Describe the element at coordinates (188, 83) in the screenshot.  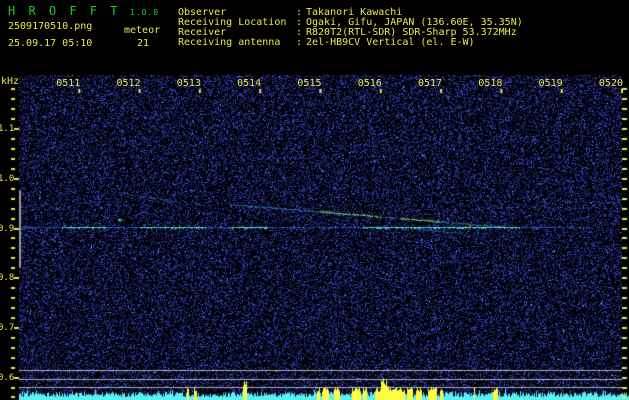
I see `time-tick-label: 0513` at that location.